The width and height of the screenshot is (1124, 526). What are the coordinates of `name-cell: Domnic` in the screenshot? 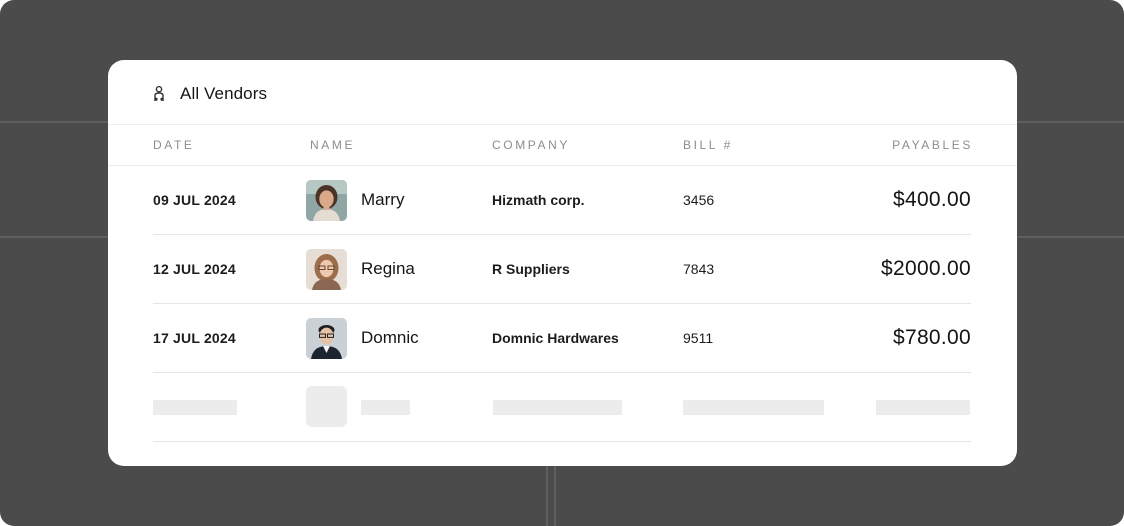 It's located at (390, 337).